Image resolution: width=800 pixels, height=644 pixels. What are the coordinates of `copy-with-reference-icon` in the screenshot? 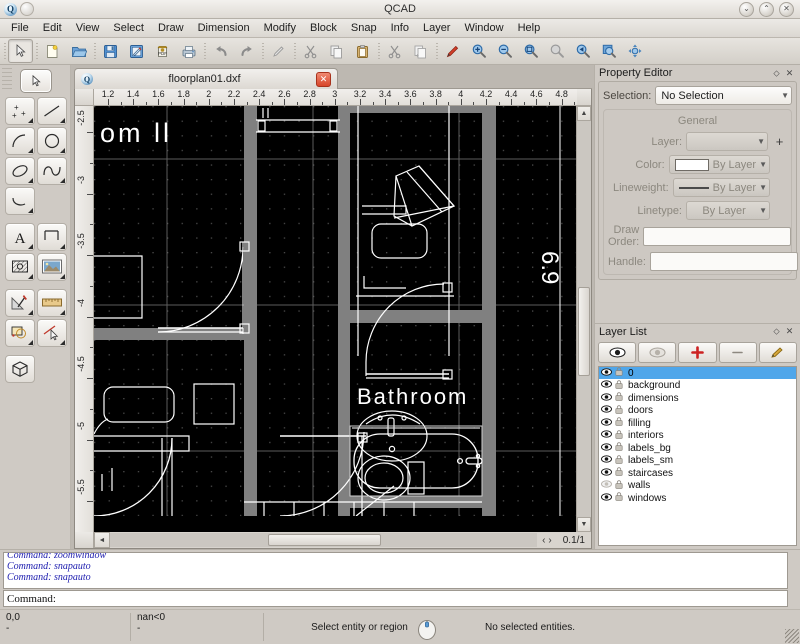 It's located at (420, 51).